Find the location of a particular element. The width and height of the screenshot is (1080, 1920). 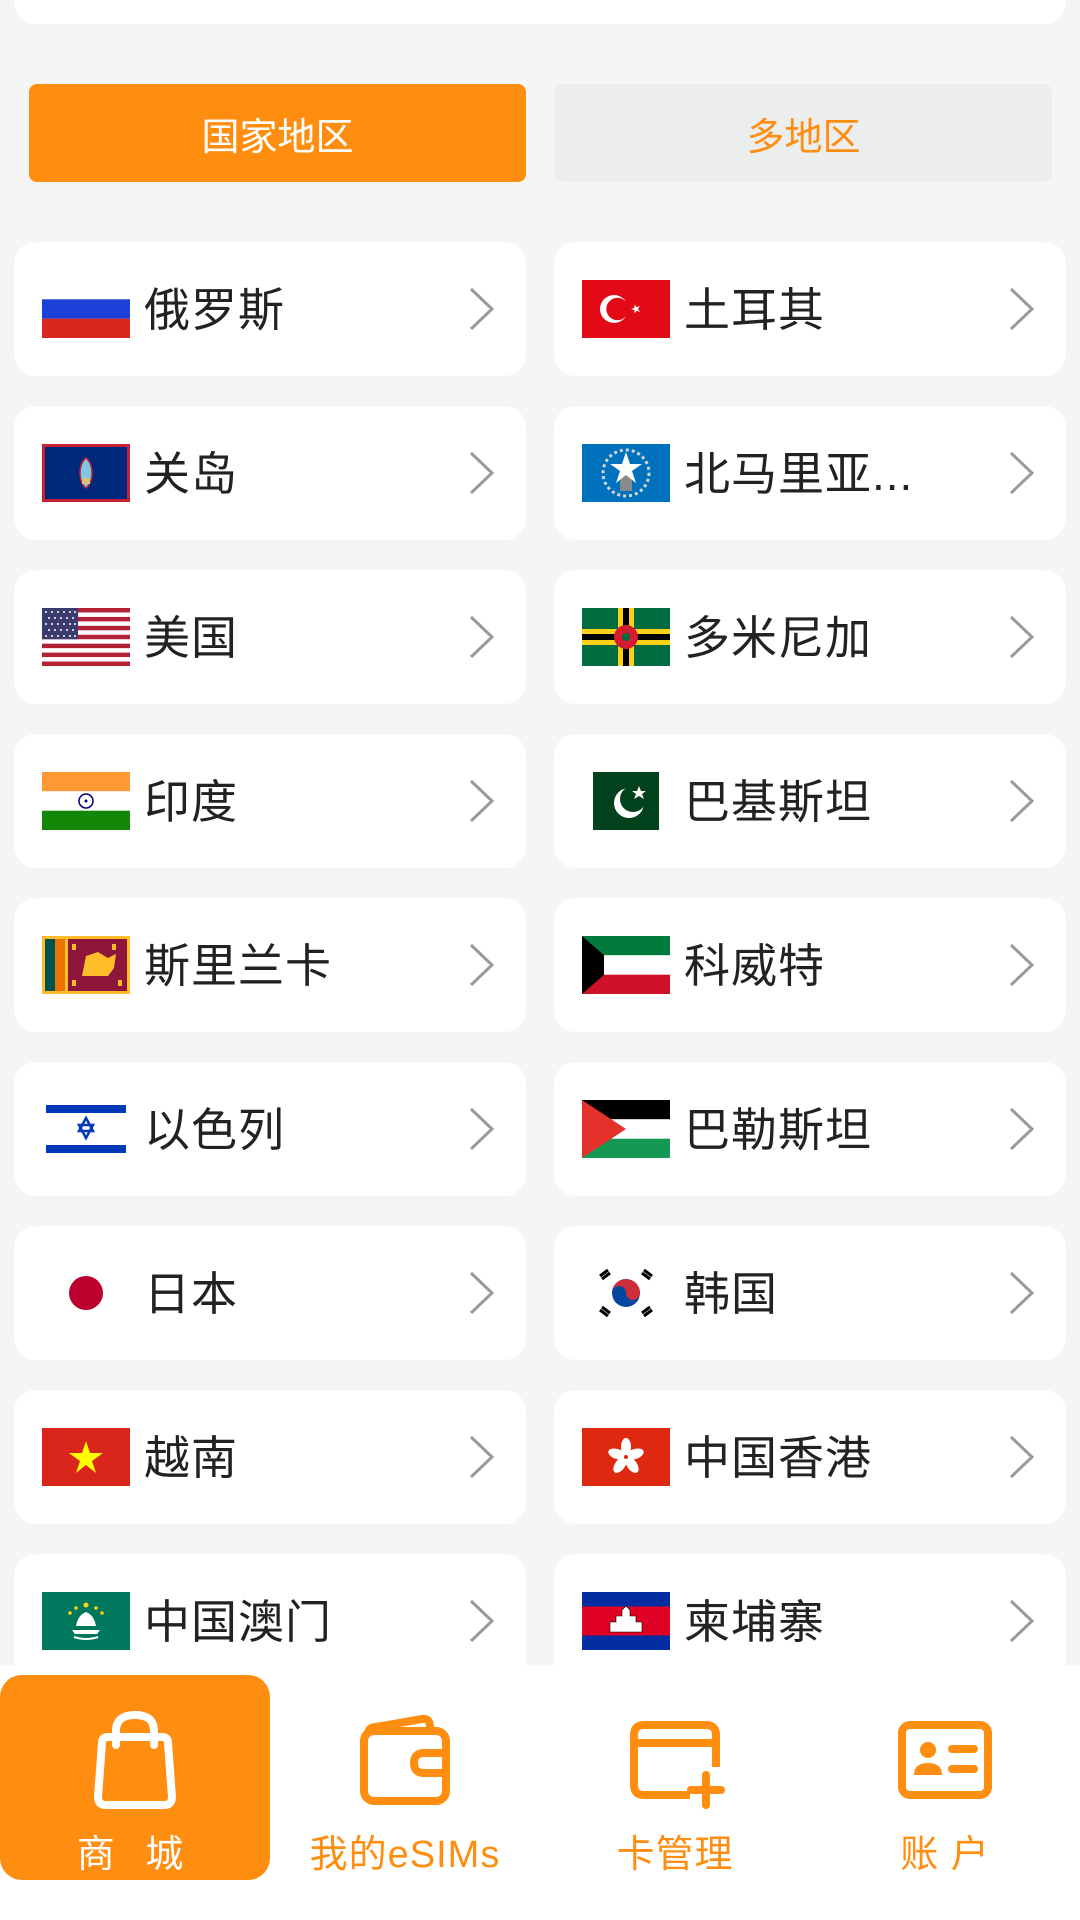

israel-flag-icon is located at coordinates (86, 1129).